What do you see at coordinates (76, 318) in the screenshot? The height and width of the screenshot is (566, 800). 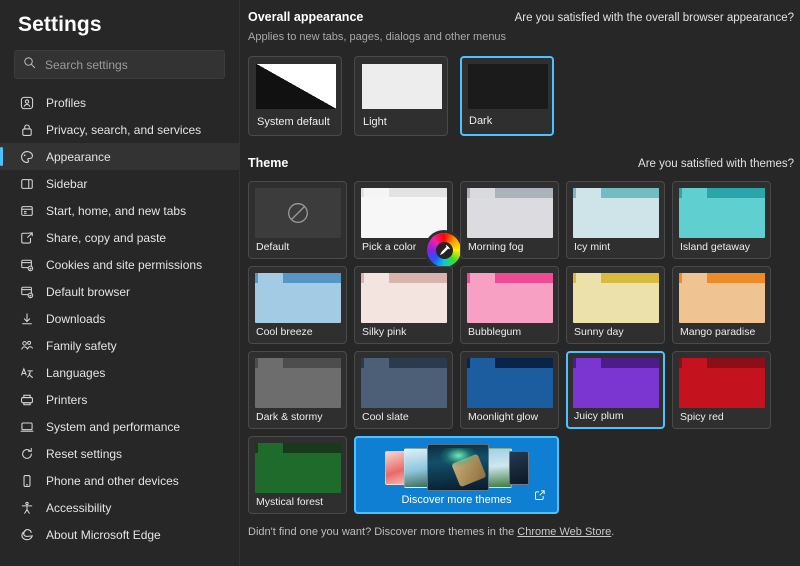 I see `sidebar-item-label: Downloads` at bounding box center [76, 318].